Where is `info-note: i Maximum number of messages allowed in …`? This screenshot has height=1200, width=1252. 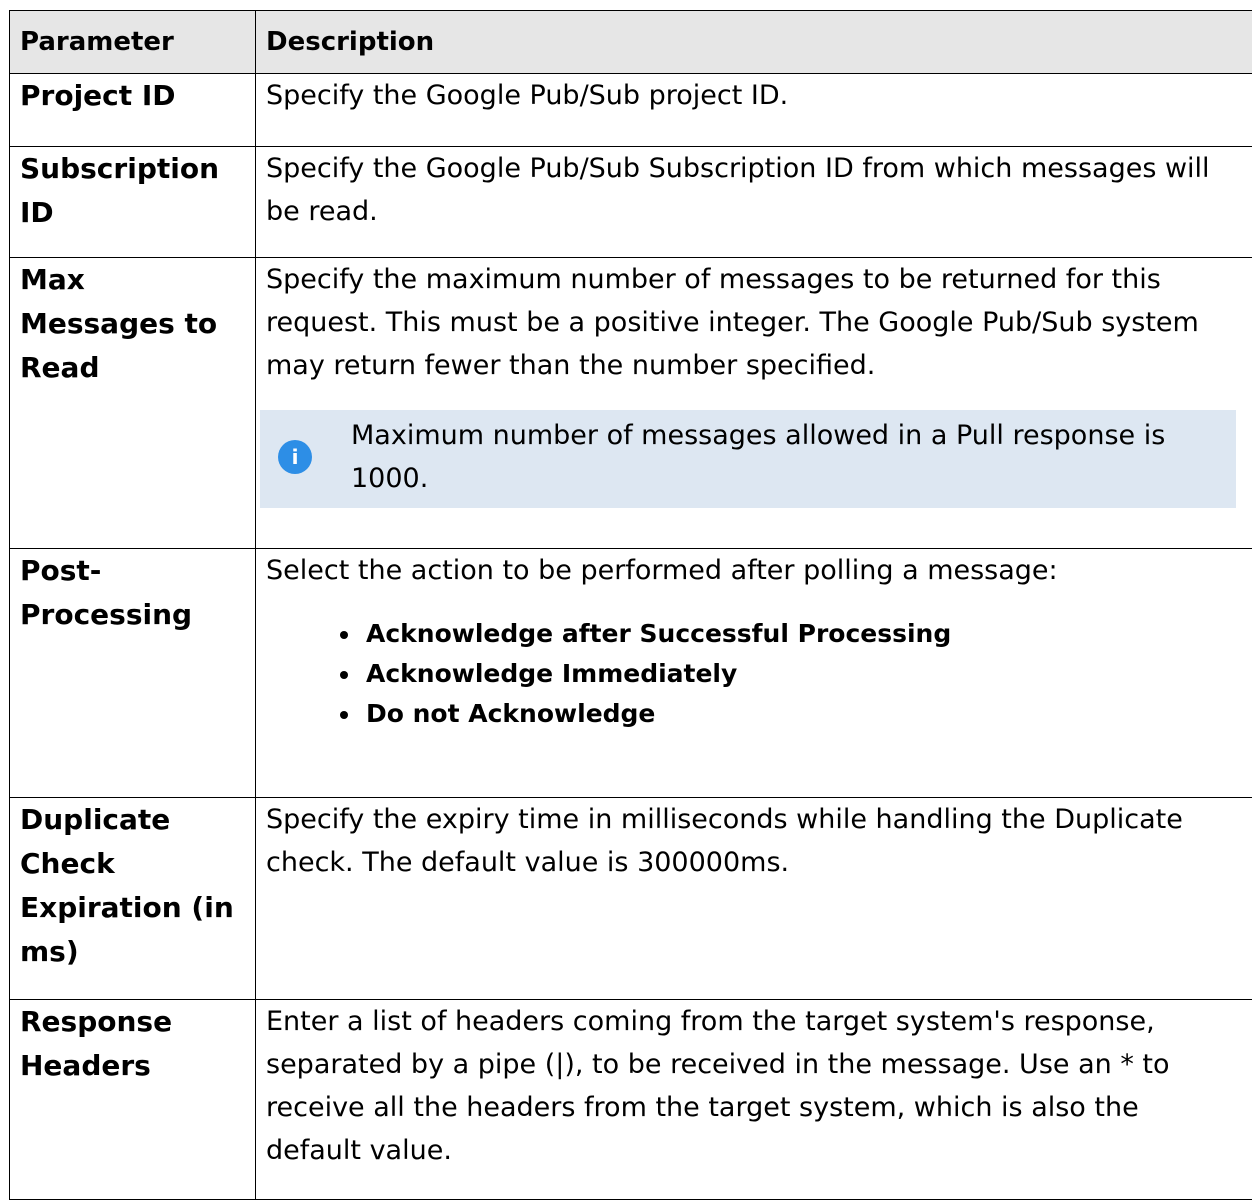 info-note: i Maximum number of messages allowed in … is located at coordinates (748, 459).